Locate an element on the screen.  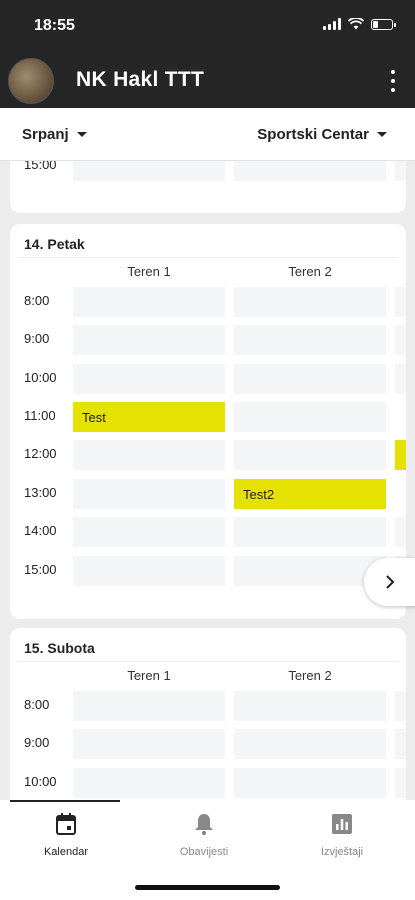
nav-calendar: Kalendar is located at coordinates (66, 835).